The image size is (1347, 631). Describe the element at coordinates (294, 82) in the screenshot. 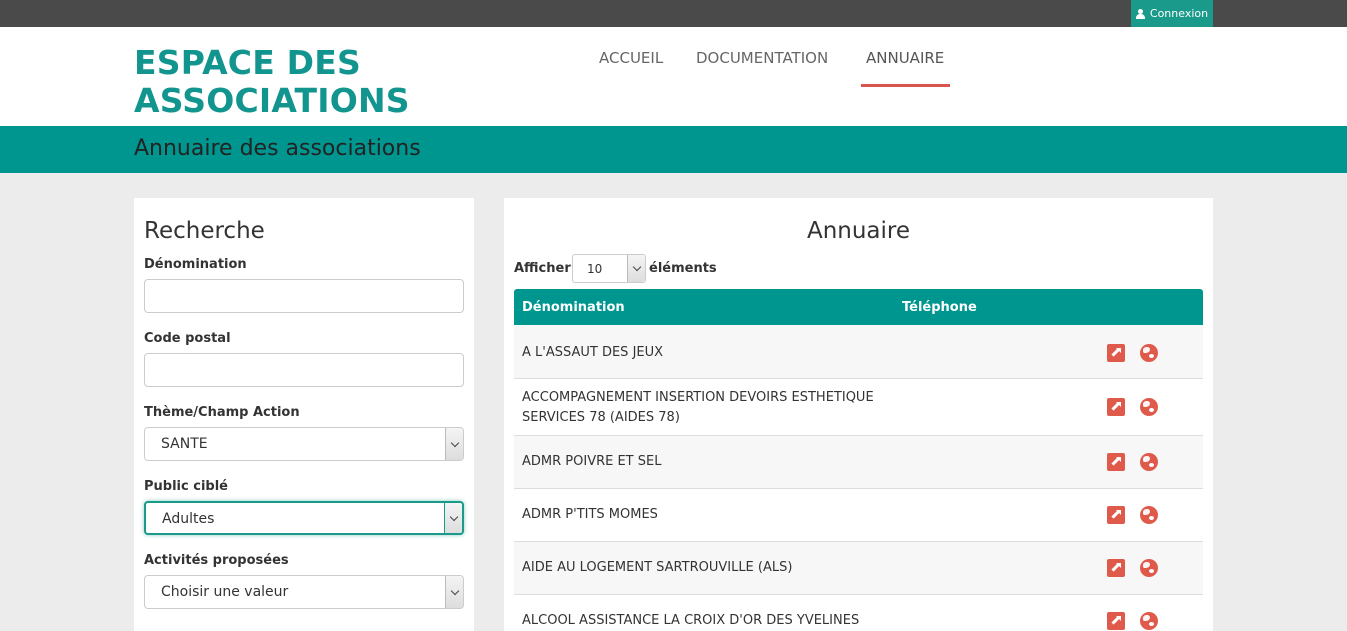

I see `site-logo: ESPACE DES ASSOCIATIONS` at that location.